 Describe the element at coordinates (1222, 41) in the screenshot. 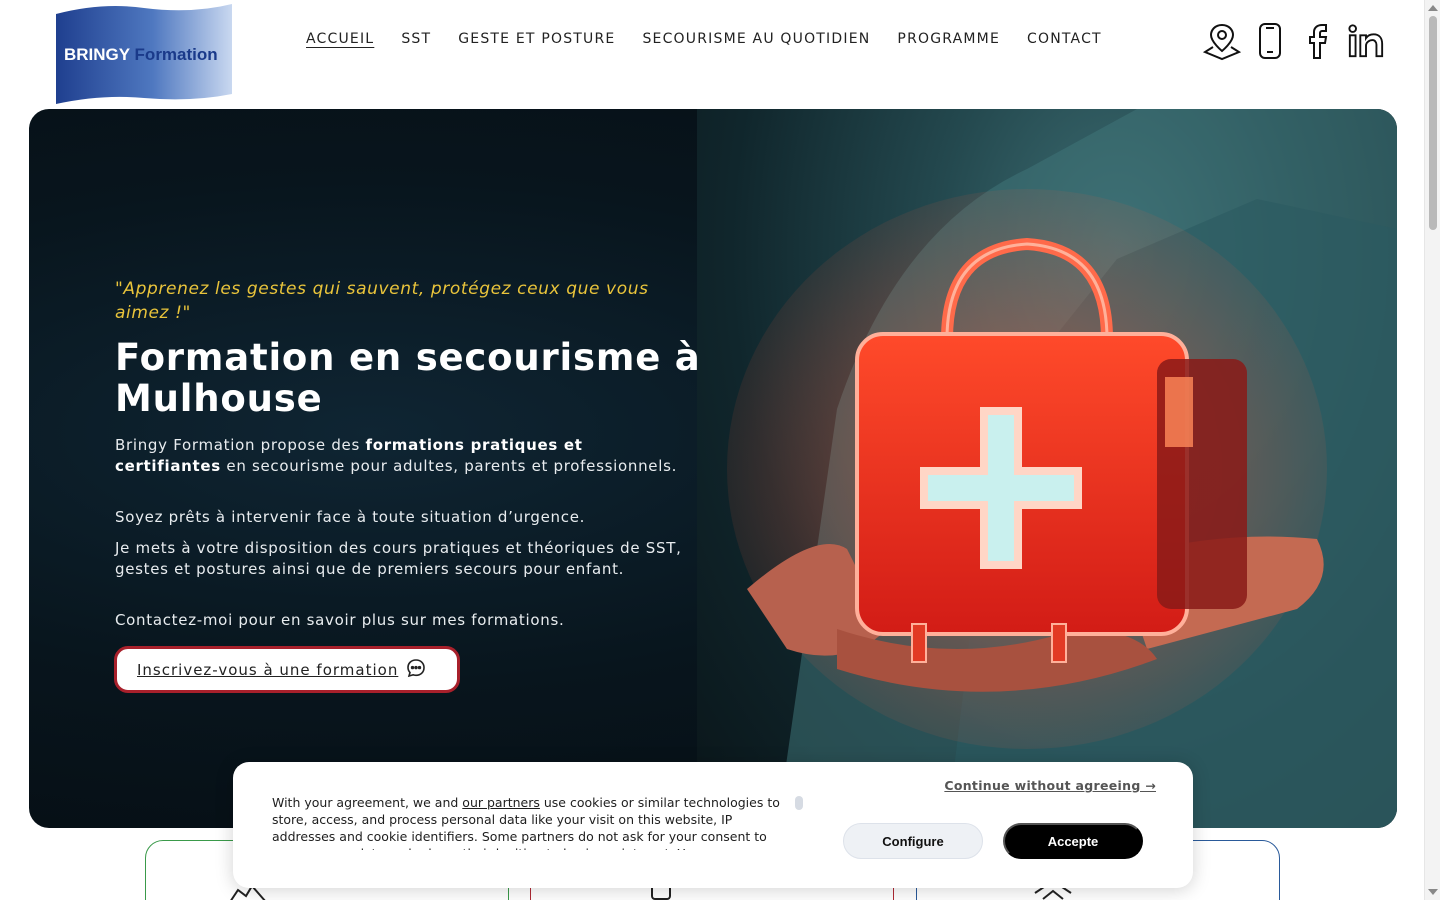

I see `map-pin-icon` at that location.